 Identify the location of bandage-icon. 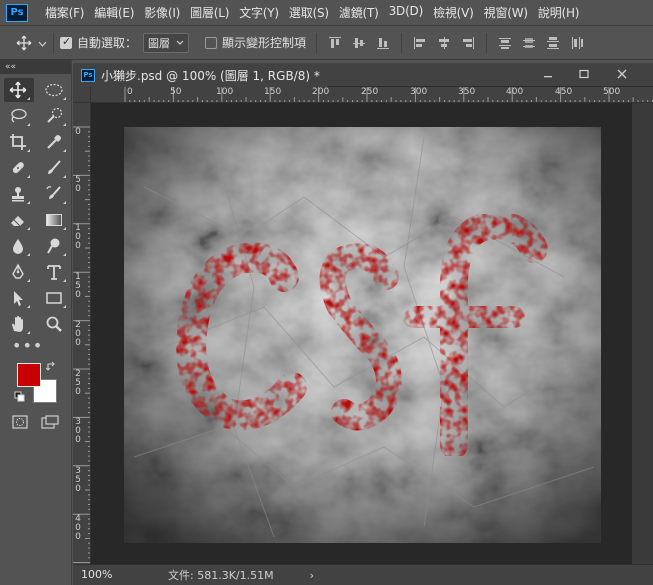
(18, 168).